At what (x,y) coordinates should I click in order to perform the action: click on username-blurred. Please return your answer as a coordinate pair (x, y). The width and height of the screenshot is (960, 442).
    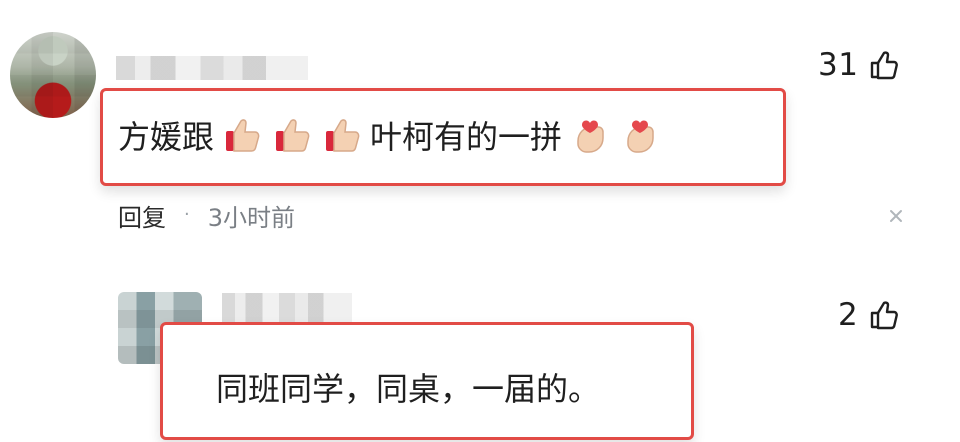
    Looking at the image, I should click on (212, 68).